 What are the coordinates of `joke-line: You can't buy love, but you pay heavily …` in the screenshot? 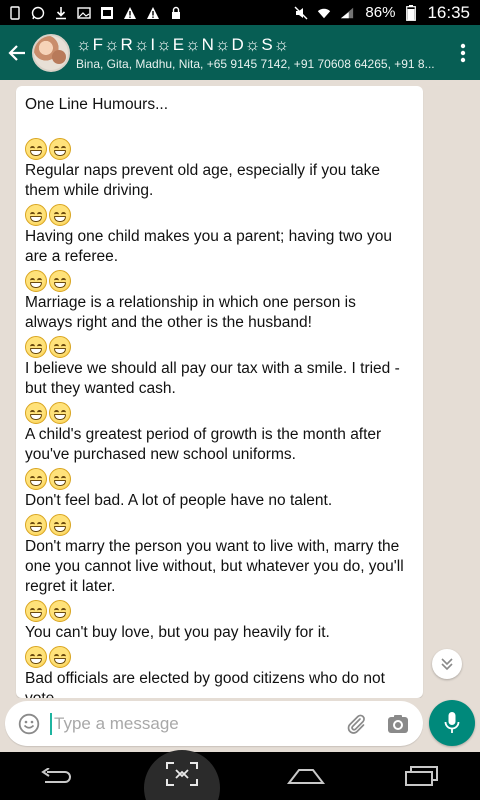 It's located at (177, 632).